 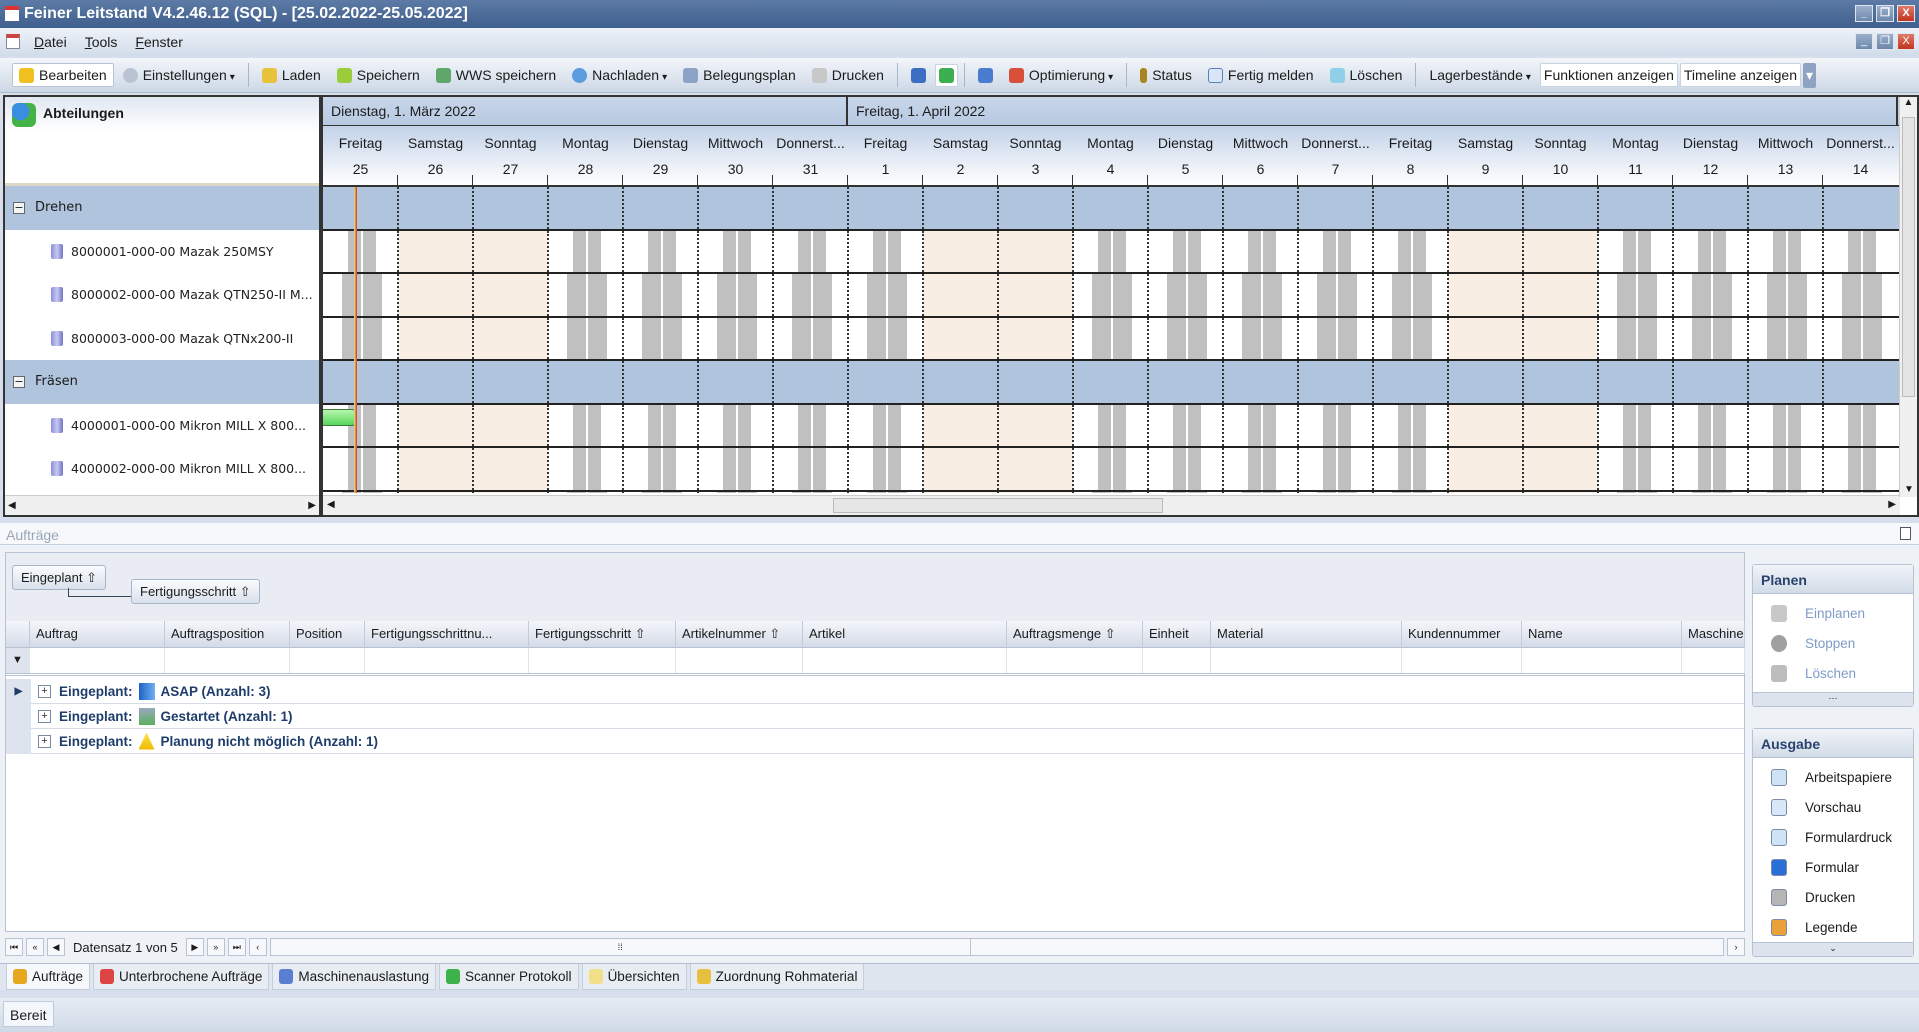 What do you see at coordinates (162, 382) in the screenshot?
I see `tree-group-fr-sen: − Fräsen` at bounding box center [162, 382].